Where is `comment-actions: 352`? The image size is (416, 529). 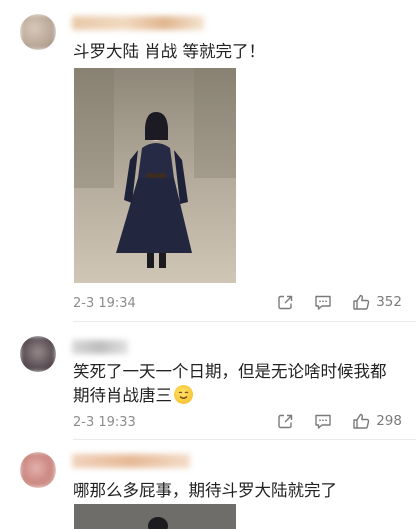 comment-actions: 352 is located at coordinates (329, 302).